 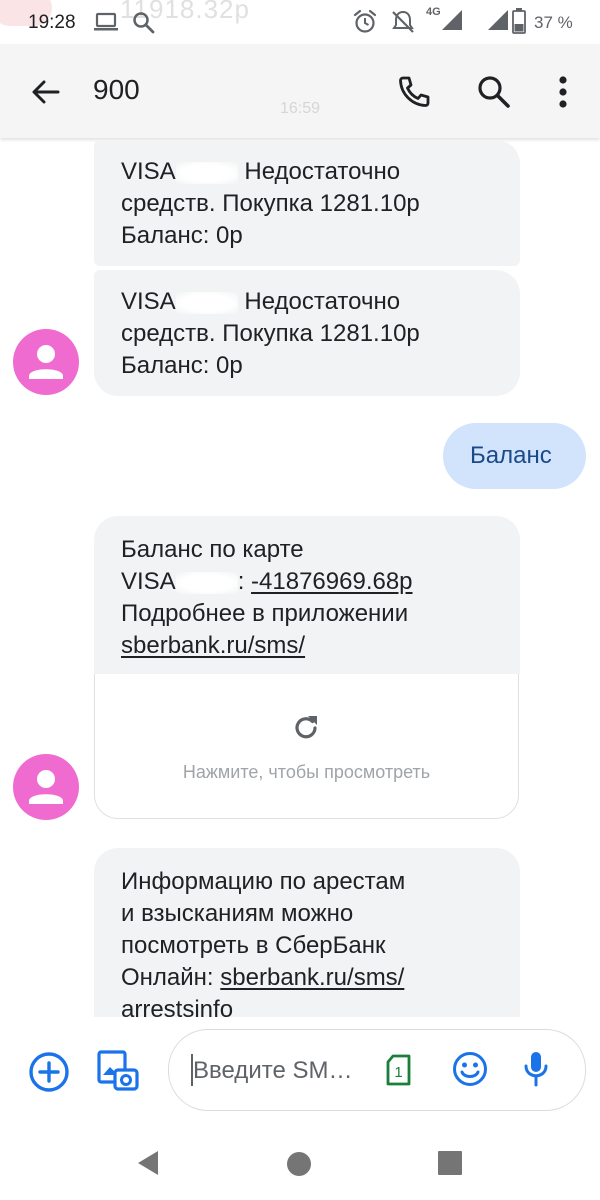 What do you see at coordinates (300, 91) in the screenshot?
I see `app-bar: 900 16:59` at bounding box center [300, 91].